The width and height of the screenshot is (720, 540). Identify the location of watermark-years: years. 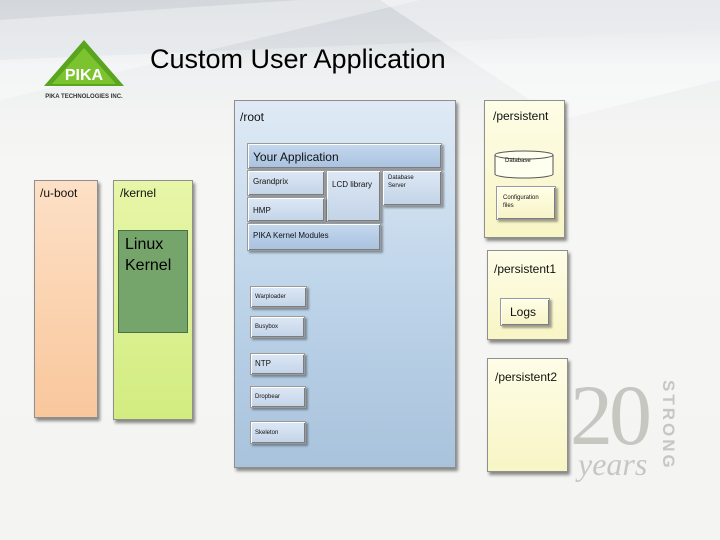
(613, 464).